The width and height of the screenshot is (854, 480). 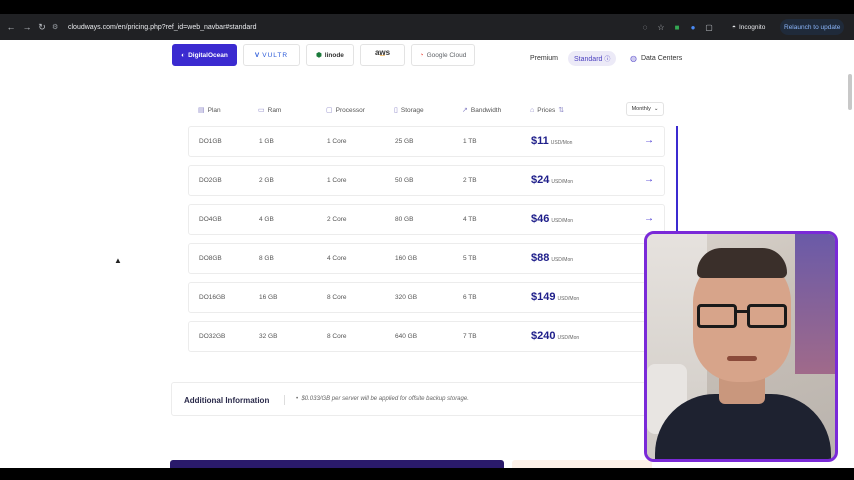 What do you see at coordinates (275, 55) in the screenshot?
I see `tab-label: VULTR` at bounding box center [275, 55].